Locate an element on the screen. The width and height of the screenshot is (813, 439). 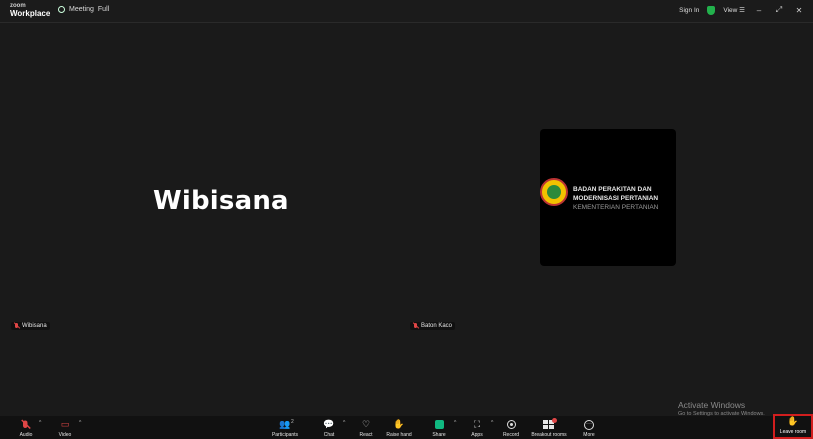
record-icon is located at coordinates (511, 424).